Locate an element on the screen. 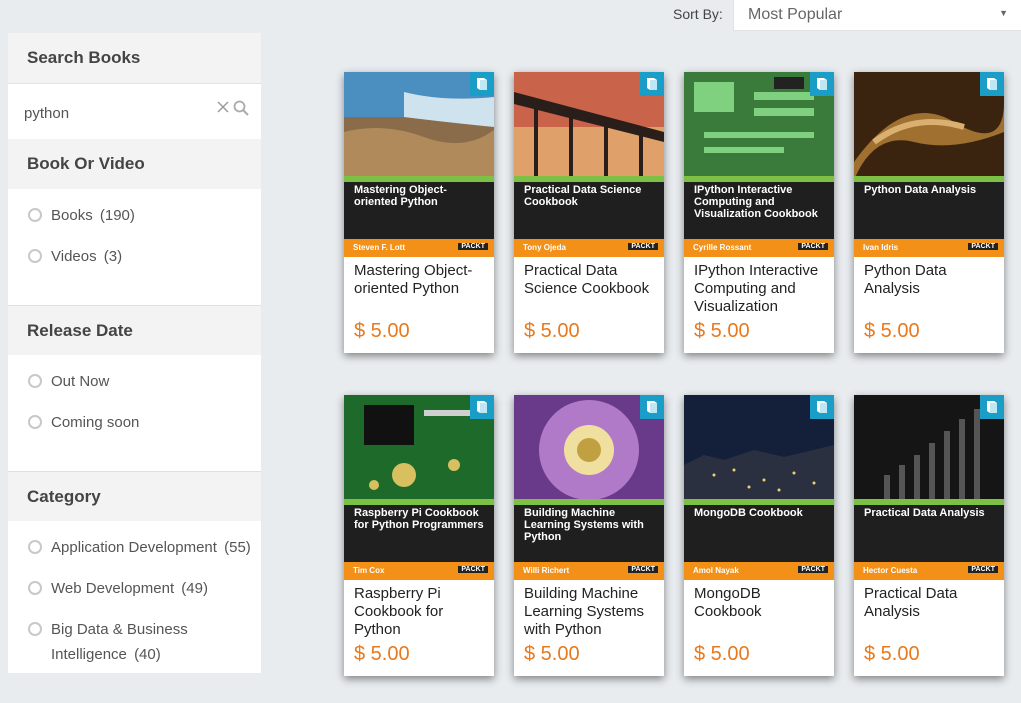 Image resolution: width=1021 pixels, height=703 pixels. cover-author: Tim Cox is located at coordinates (369, 570).